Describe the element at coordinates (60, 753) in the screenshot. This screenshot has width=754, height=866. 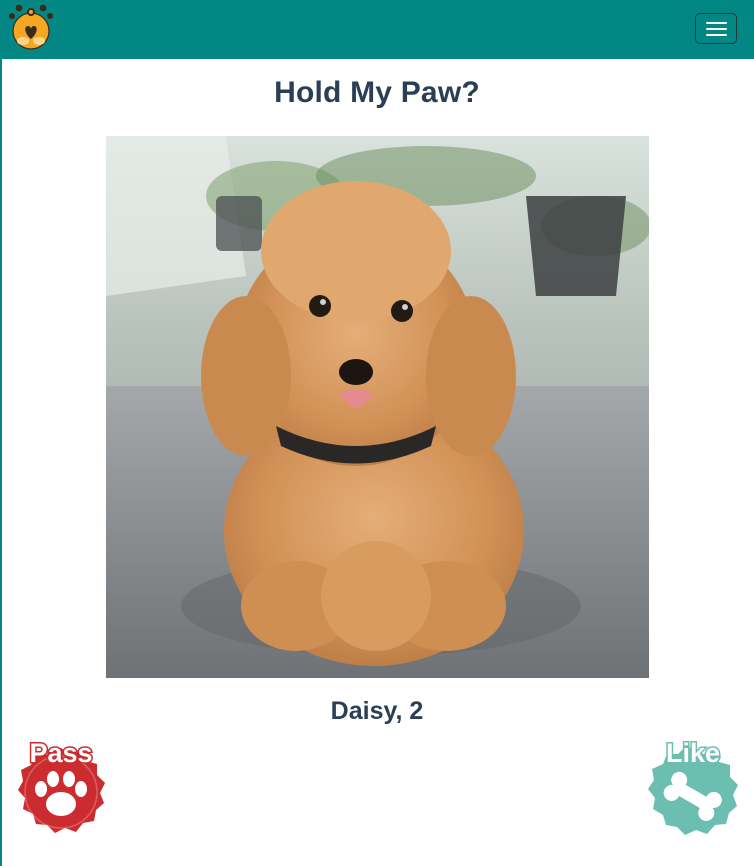
I see `pass-label: Pass` at that location.